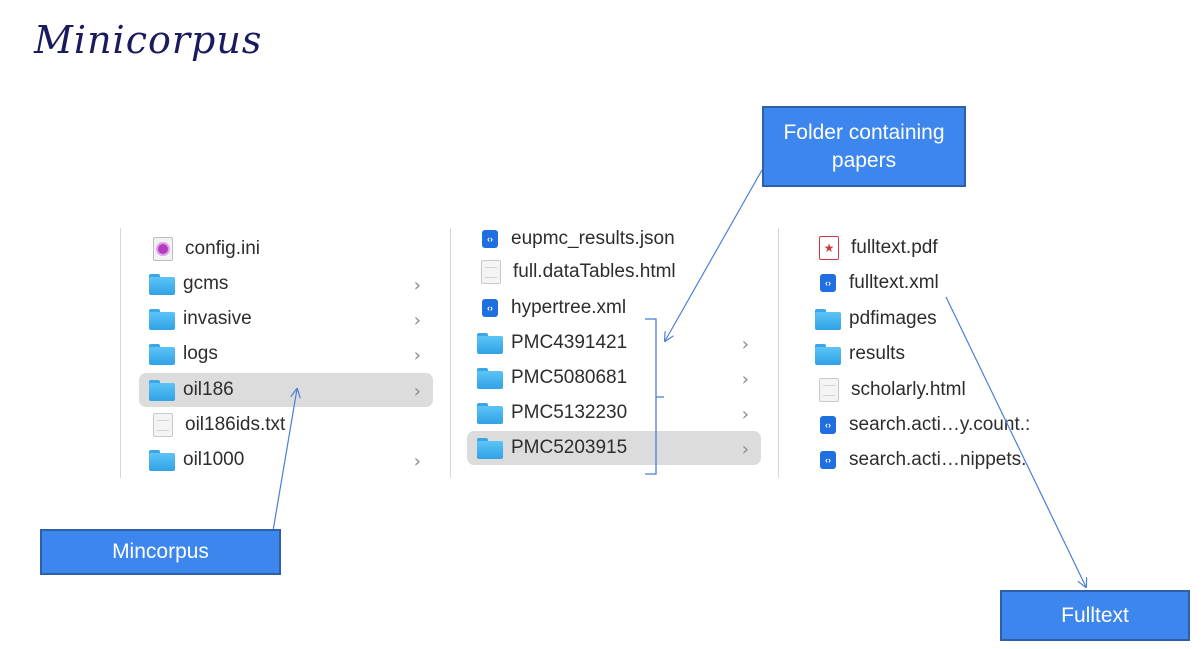 Image resolution: width=1203 pixels, height=649 pixels. What do you see at coordinates (651, 396) in the screenshot?
I see `pmc-folders-bracket` at bounding box center [651, 396].